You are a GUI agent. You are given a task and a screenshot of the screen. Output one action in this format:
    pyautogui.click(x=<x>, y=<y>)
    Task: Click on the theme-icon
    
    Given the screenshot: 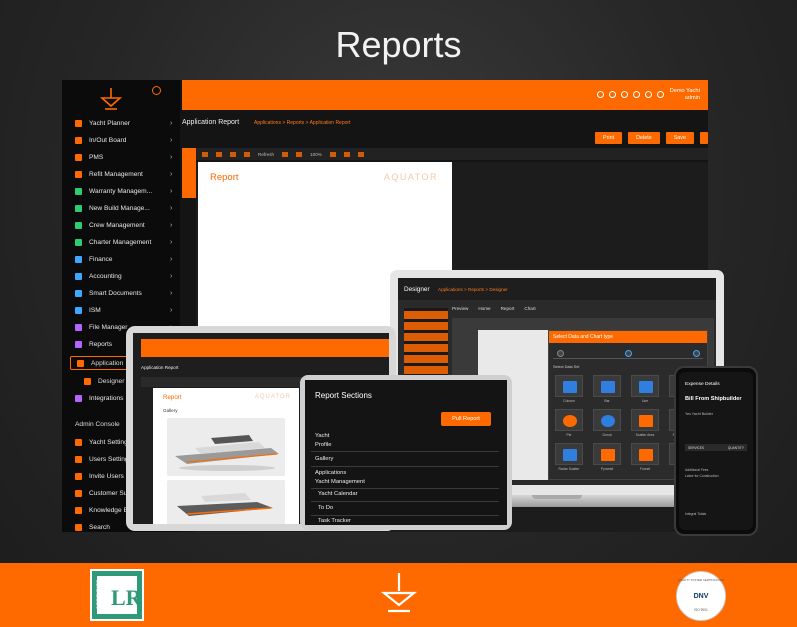 What is the action you would take?
    pyautogui.click(x=648, y=94)
    